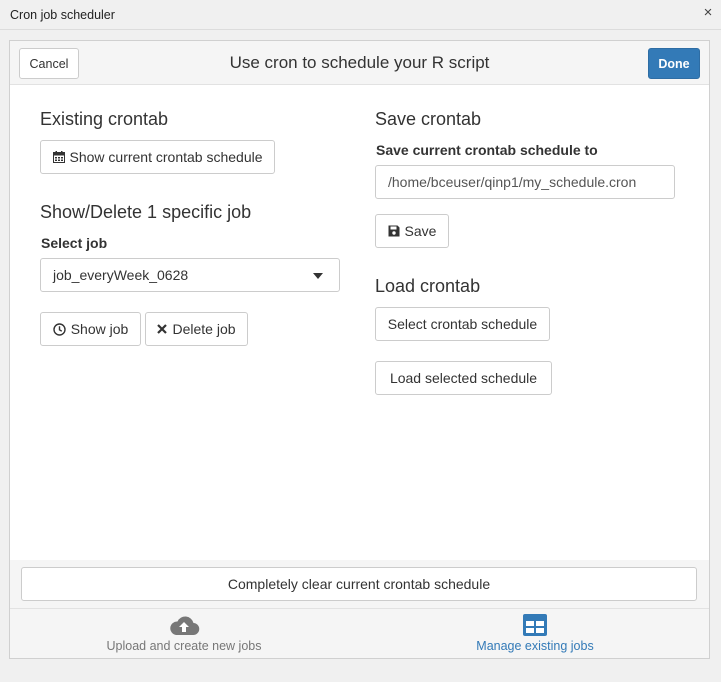 Image resolution: width=721 pixels, height=682 pixels. What do you see at coordinates (462, 324) in the screenshot?
I see `select-crontab-schedule-button: Select crontab schedule` at bounding box center [462, 324].